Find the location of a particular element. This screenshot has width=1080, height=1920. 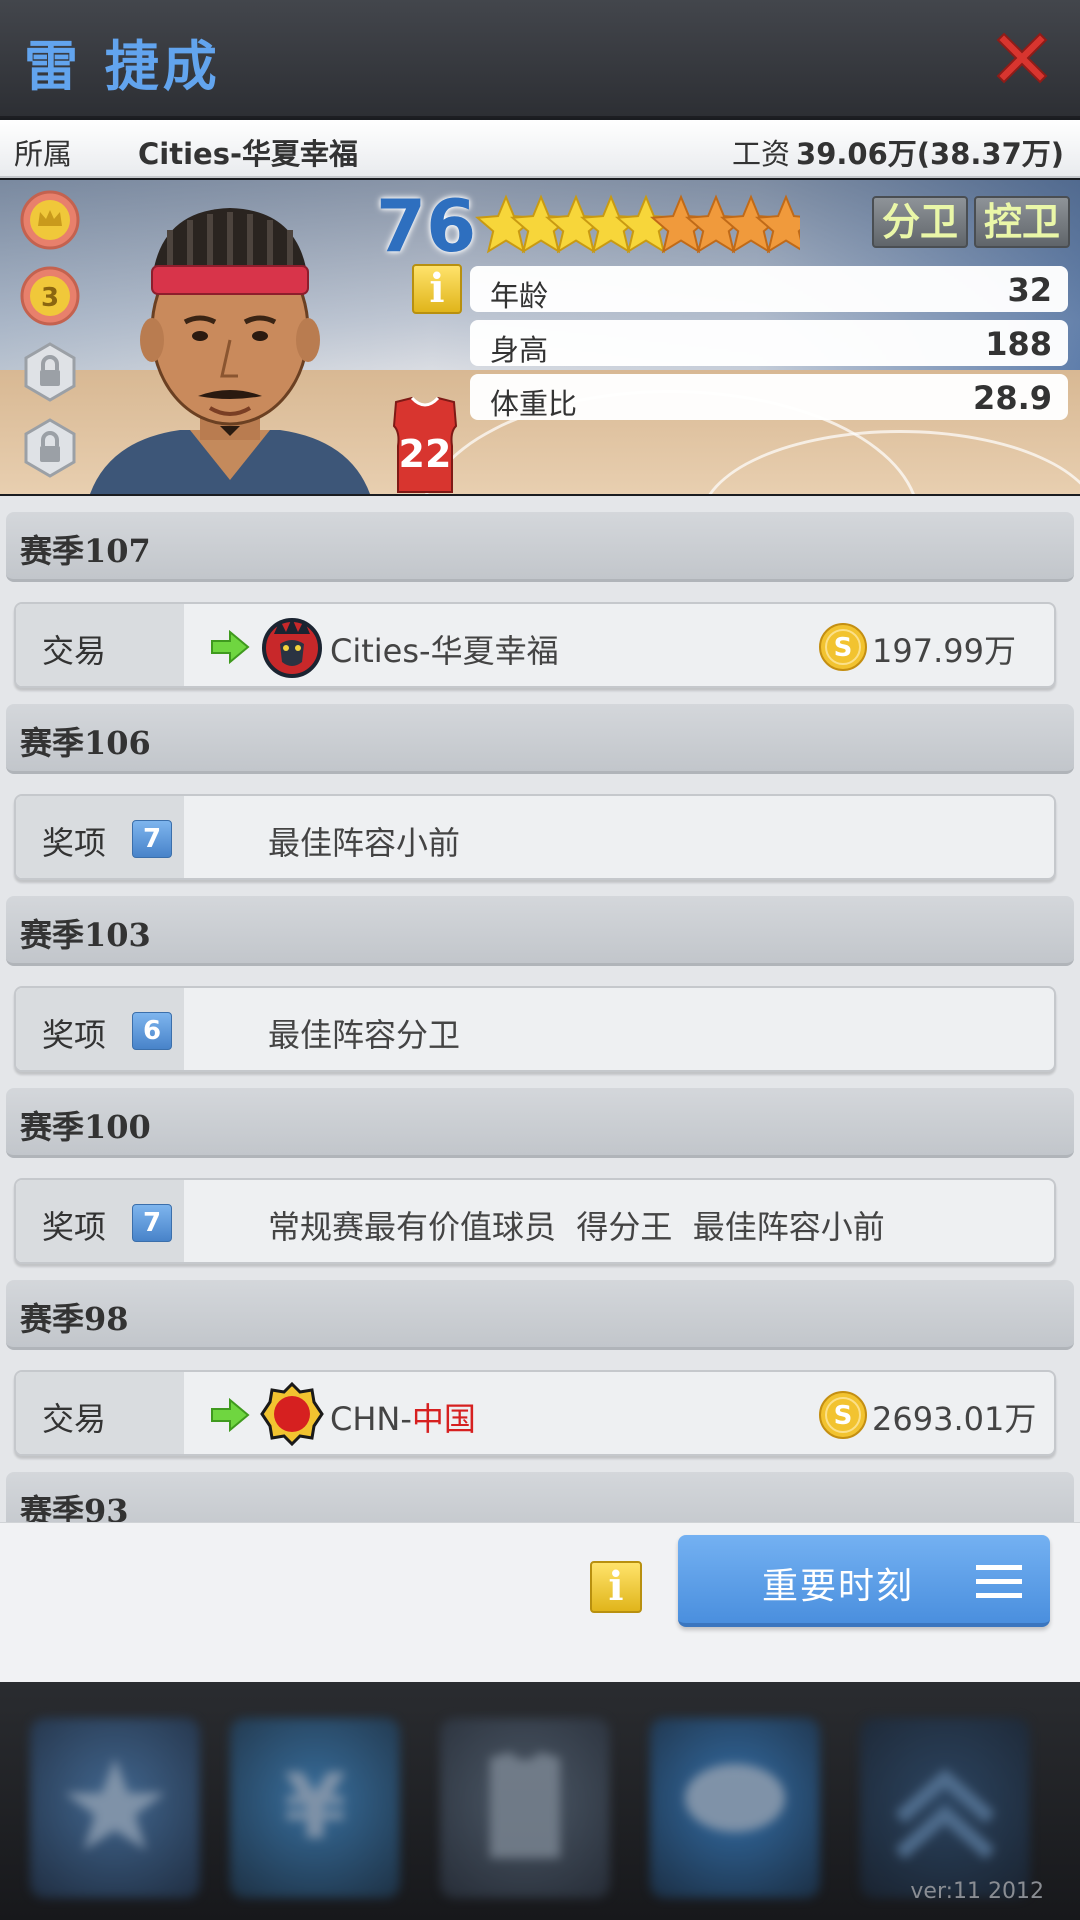

level-badge-icon: 3 is located at coordinates (50, 296).